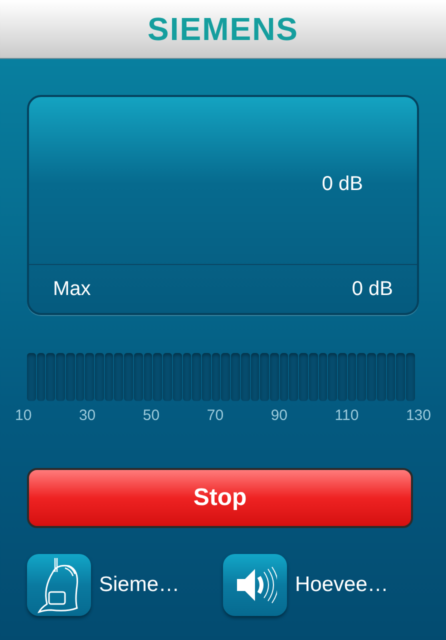 Image resolution: width=446 pixels, height=640 pixels. I want to click on logo: SIEMENS, so click(223, 29).